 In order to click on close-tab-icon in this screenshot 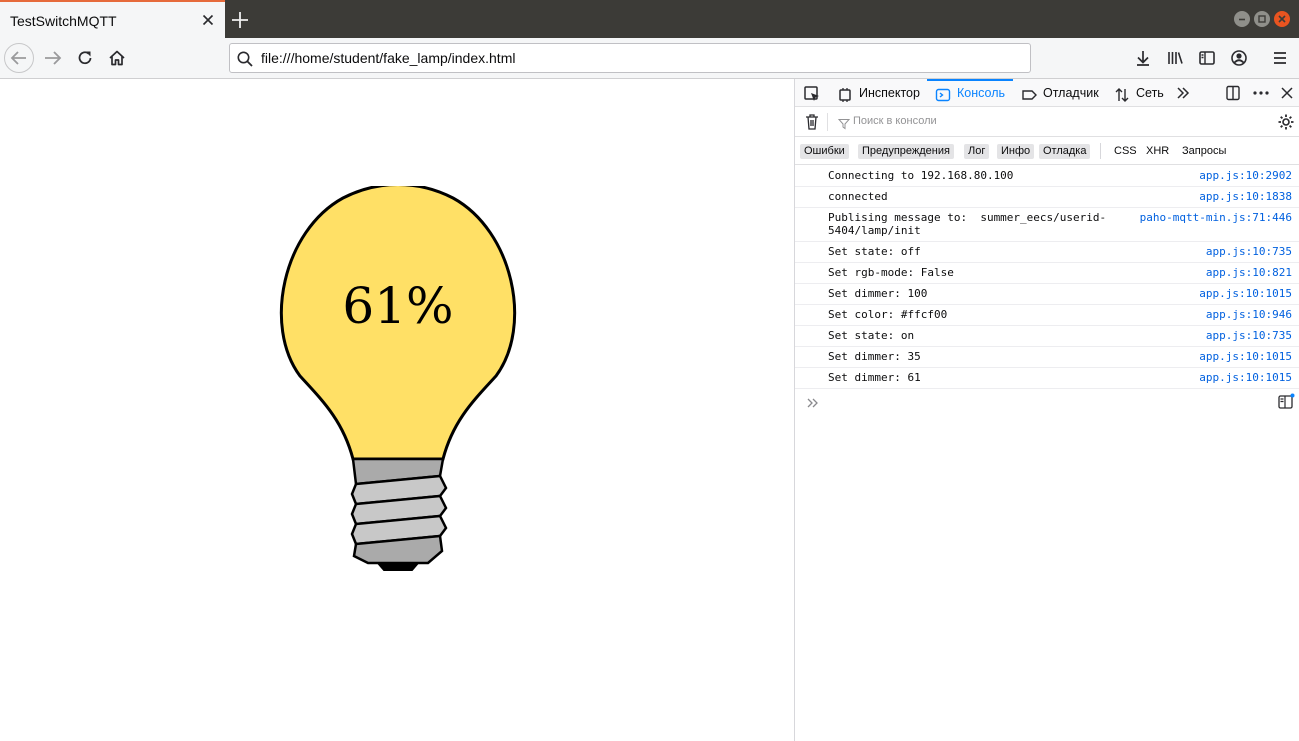, I will do `click(208, 20)`.